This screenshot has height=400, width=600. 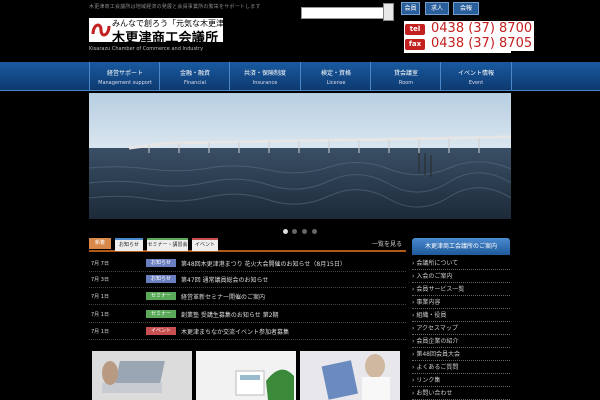 What do you see at coordinates (437, 328) in the screenshot?
I see `sidebar-link-label: アクセスマップ` at bounding box center [437, 328].